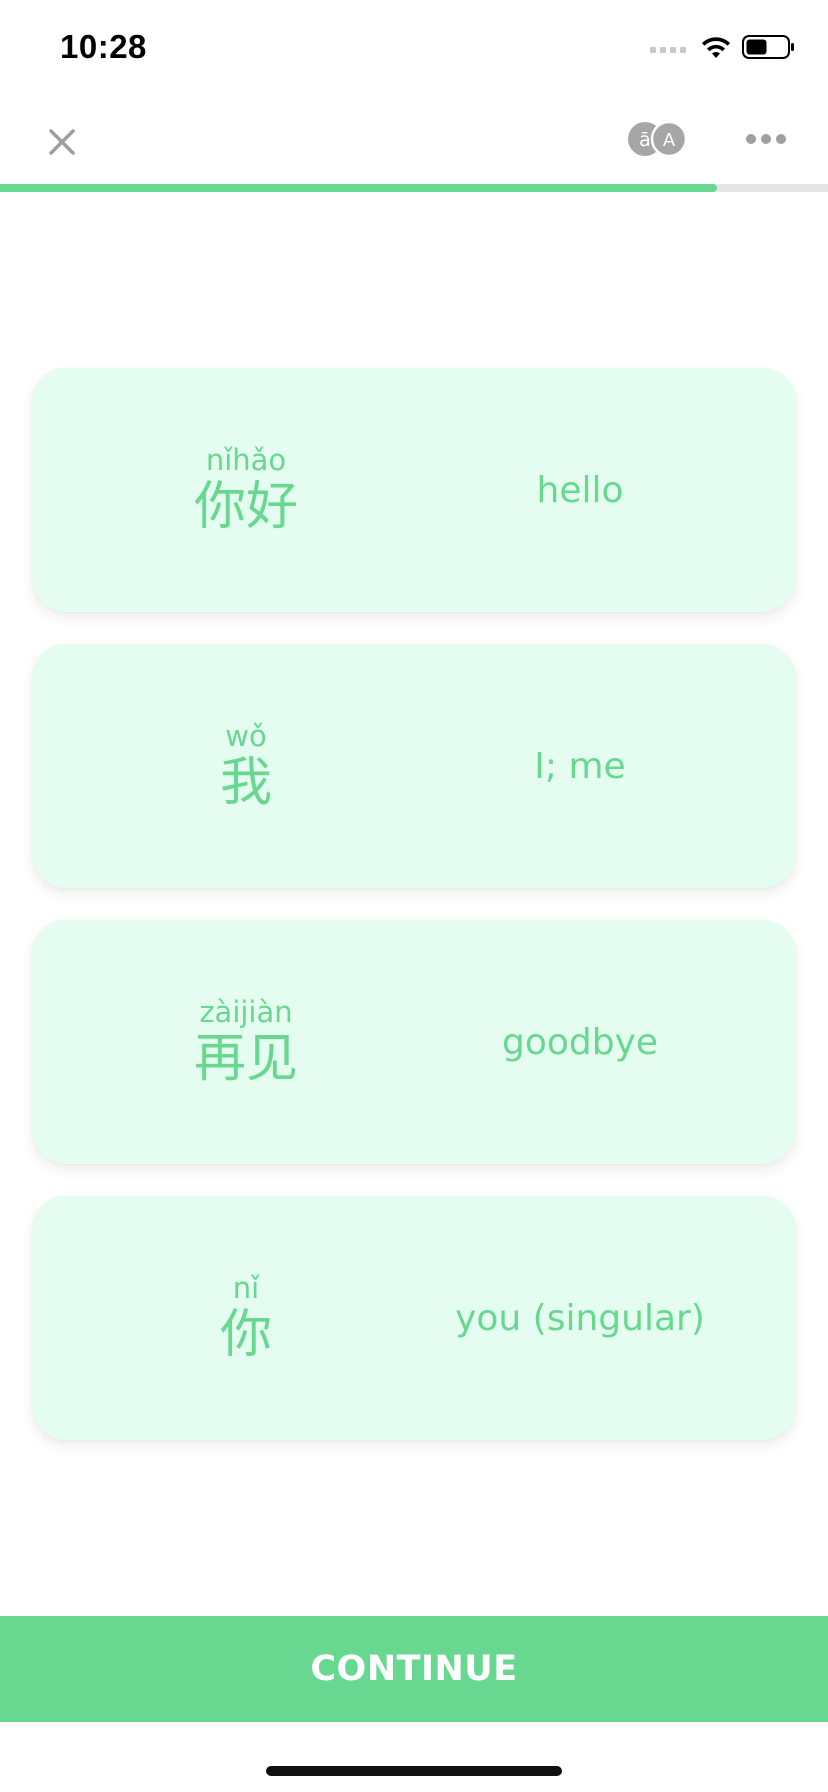 The width and height of the screenshot is (828, 1792). Describe the element at coordinates (645, 140) in the screenshot. I see `svg-text: ā` at that location.